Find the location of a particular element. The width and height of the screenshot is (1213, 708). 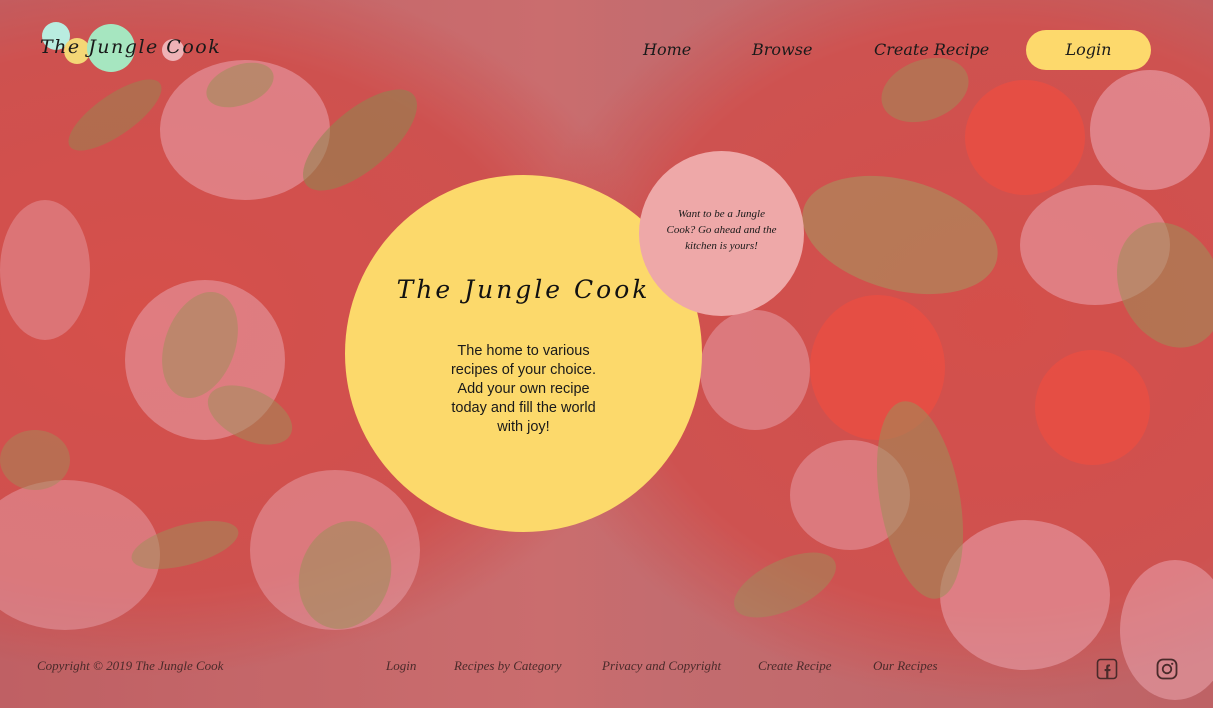

logo-text: The Jungle Cook is located at coordinates (131, 47).